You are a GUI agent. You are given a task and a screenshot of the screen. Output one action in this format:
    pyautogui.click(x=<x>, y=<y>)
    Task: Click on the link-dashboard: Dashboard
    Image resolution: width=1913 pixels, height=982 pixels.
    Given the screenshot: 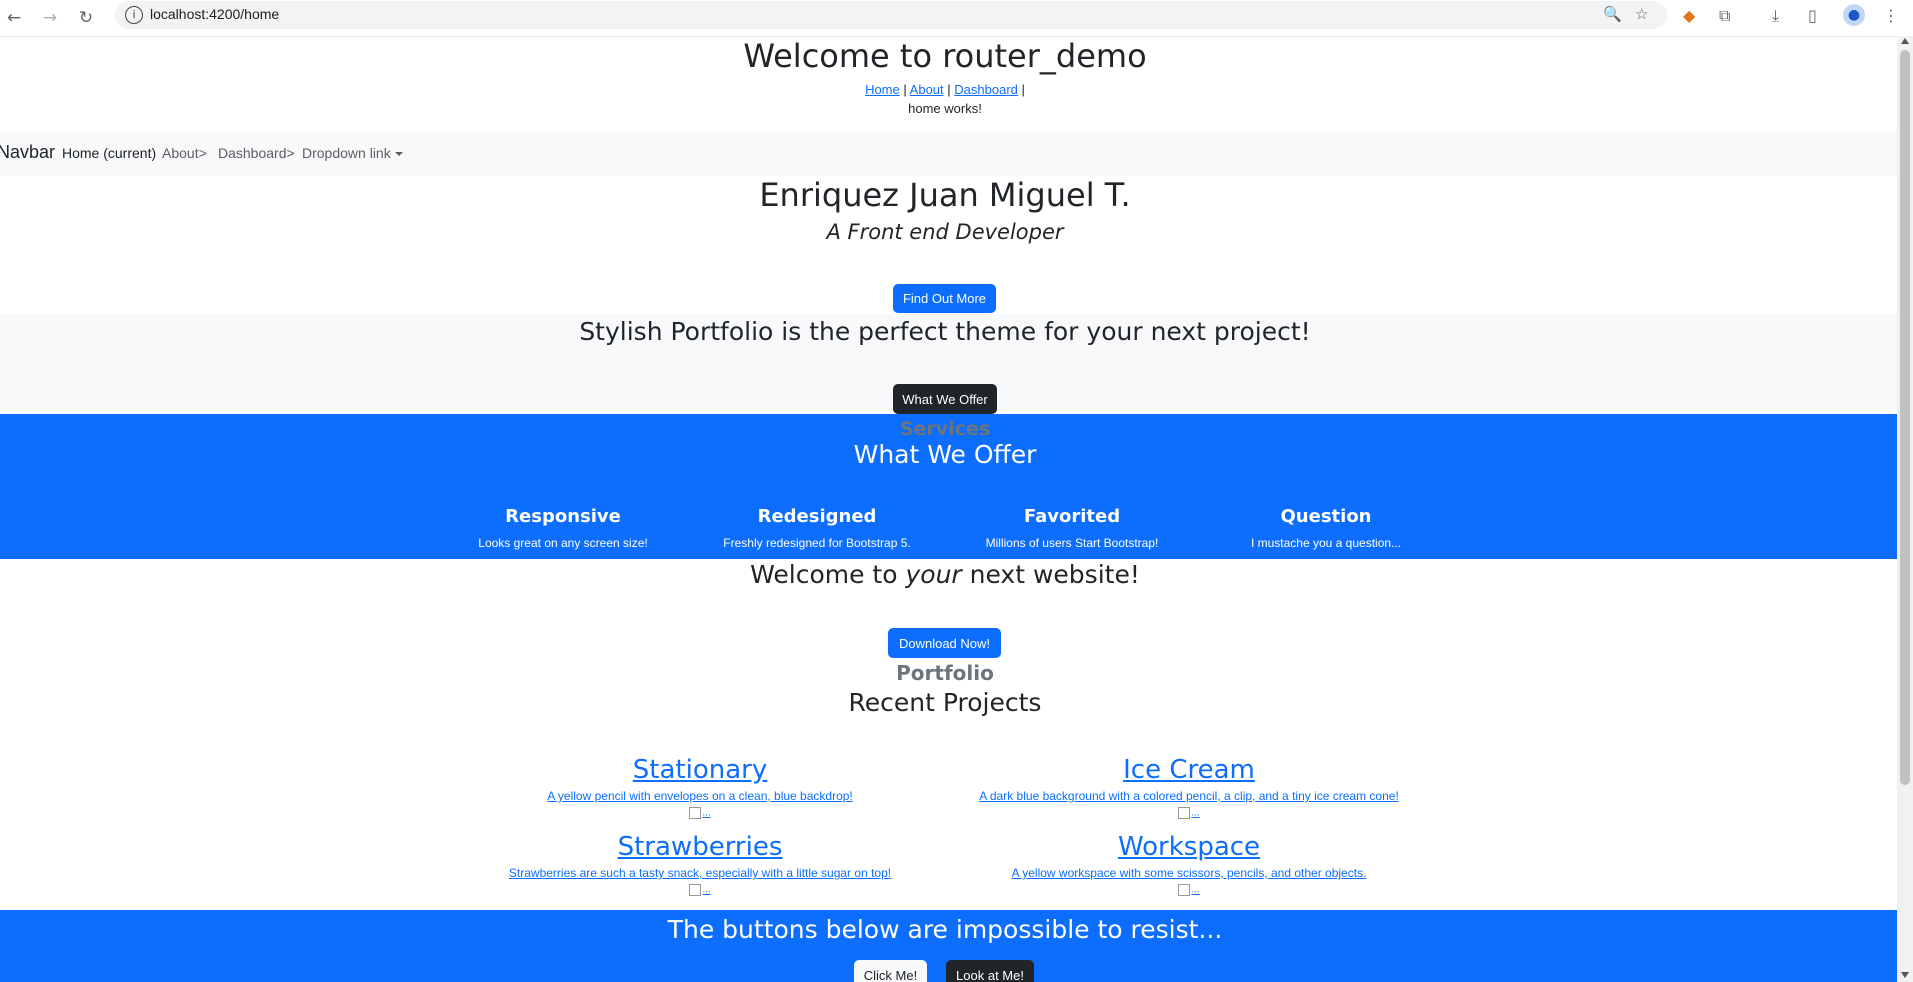 What is the action you would take?
    pyautogui.click(x=986, y=89)
    